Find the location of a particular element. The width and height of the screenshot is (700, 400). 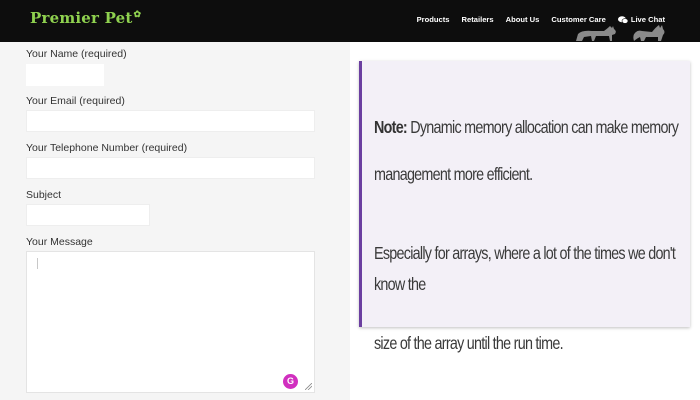

note-prefix: Note: is located at coordinates (391, 127).